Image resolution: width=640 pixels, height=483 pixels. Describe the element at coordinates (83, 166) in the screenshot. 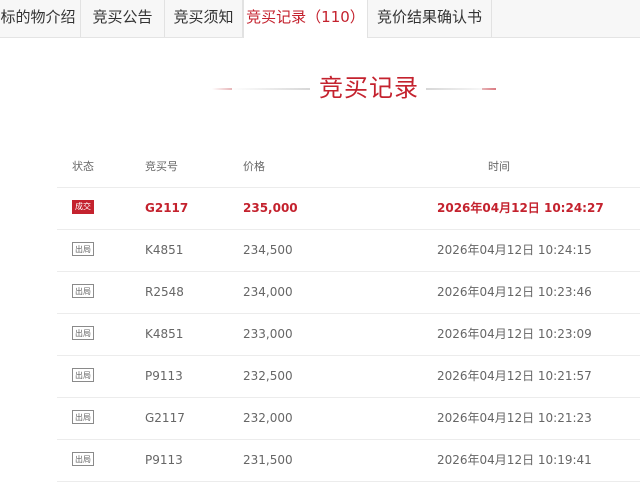

I see `header-status: 状态` at that location.